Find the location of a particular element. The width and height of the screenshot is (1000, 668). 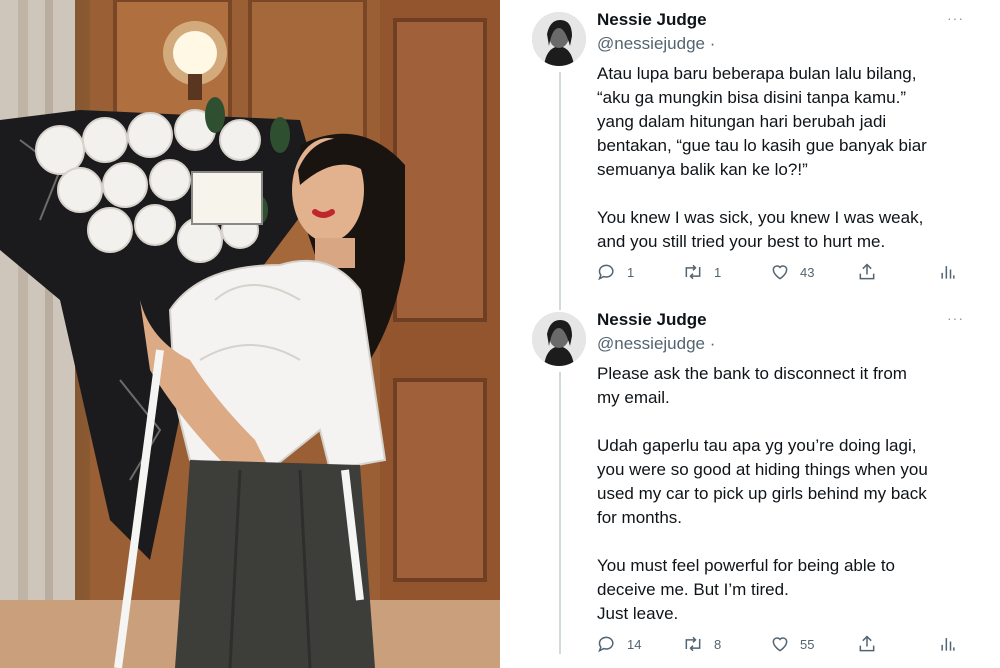

like-count: 55 is located at coordinates (807, 644).